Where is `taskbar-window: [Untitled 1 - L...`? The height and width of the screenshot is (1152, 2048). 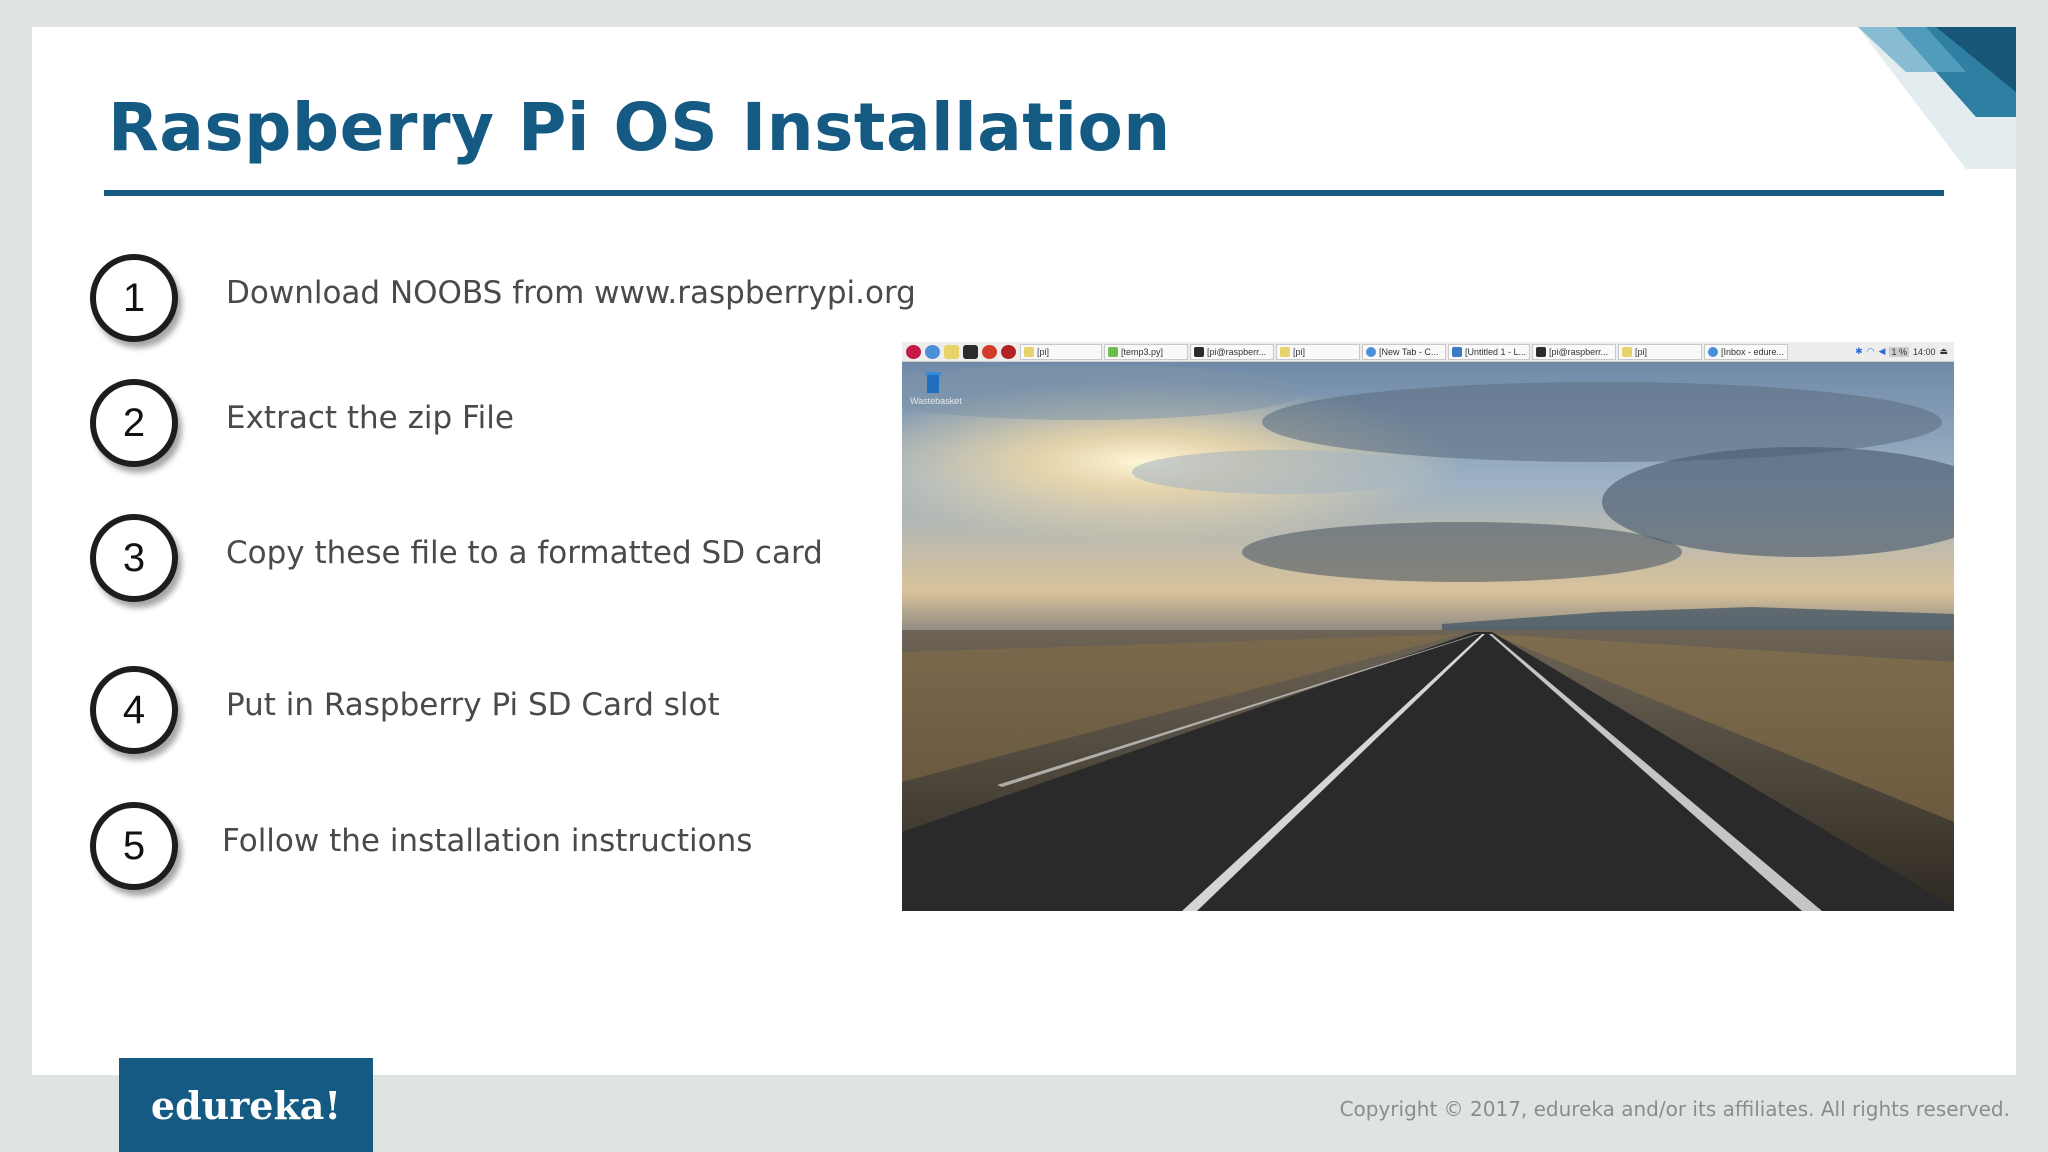
taskbar-window: [Untitled 1 - L... is located at coordinates (1489, 351).